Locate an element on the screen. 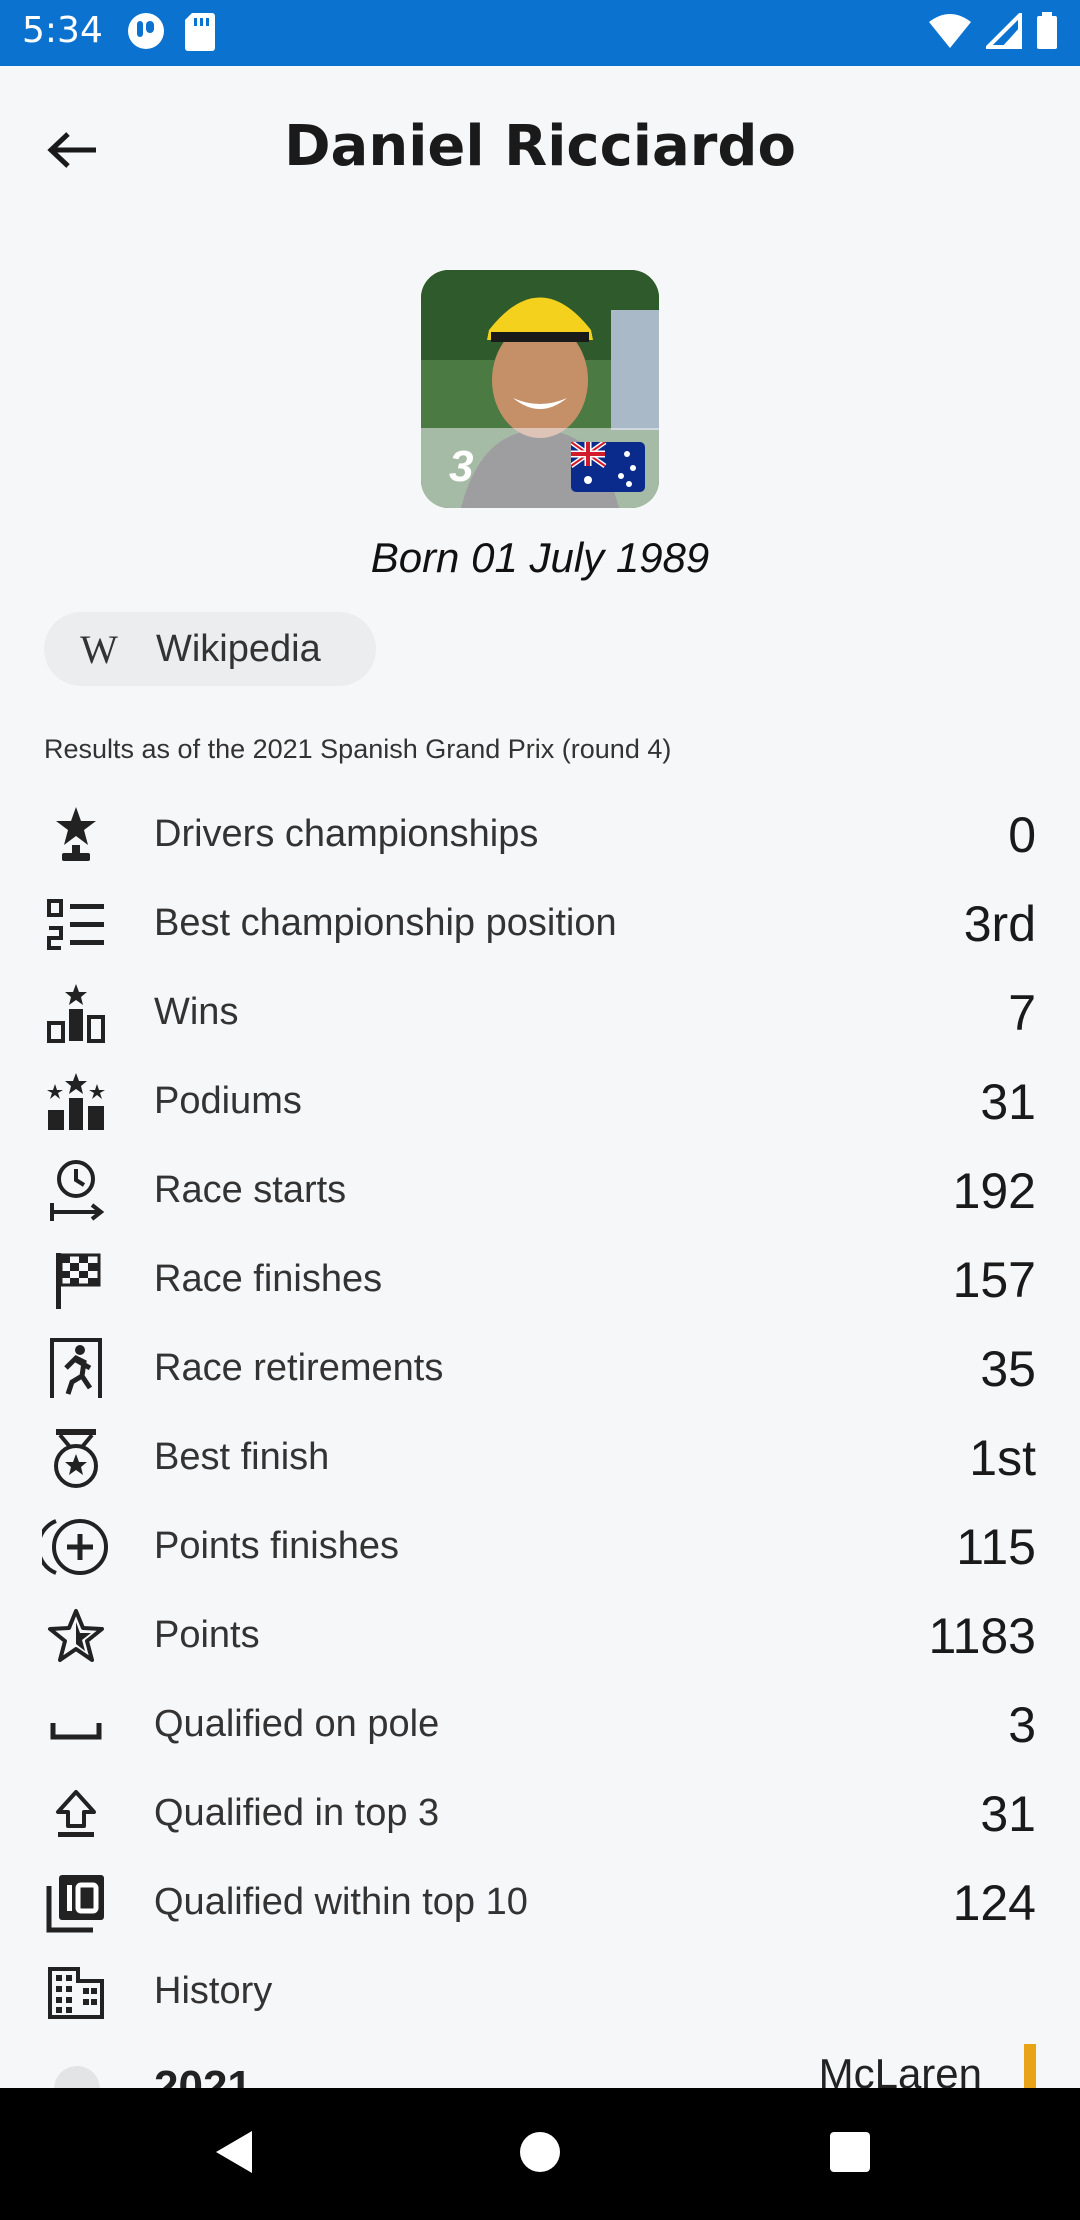 The width and height of the screenshot is (1080, 2220). upload-arrow-icon is located at coordinates (76, 1814).